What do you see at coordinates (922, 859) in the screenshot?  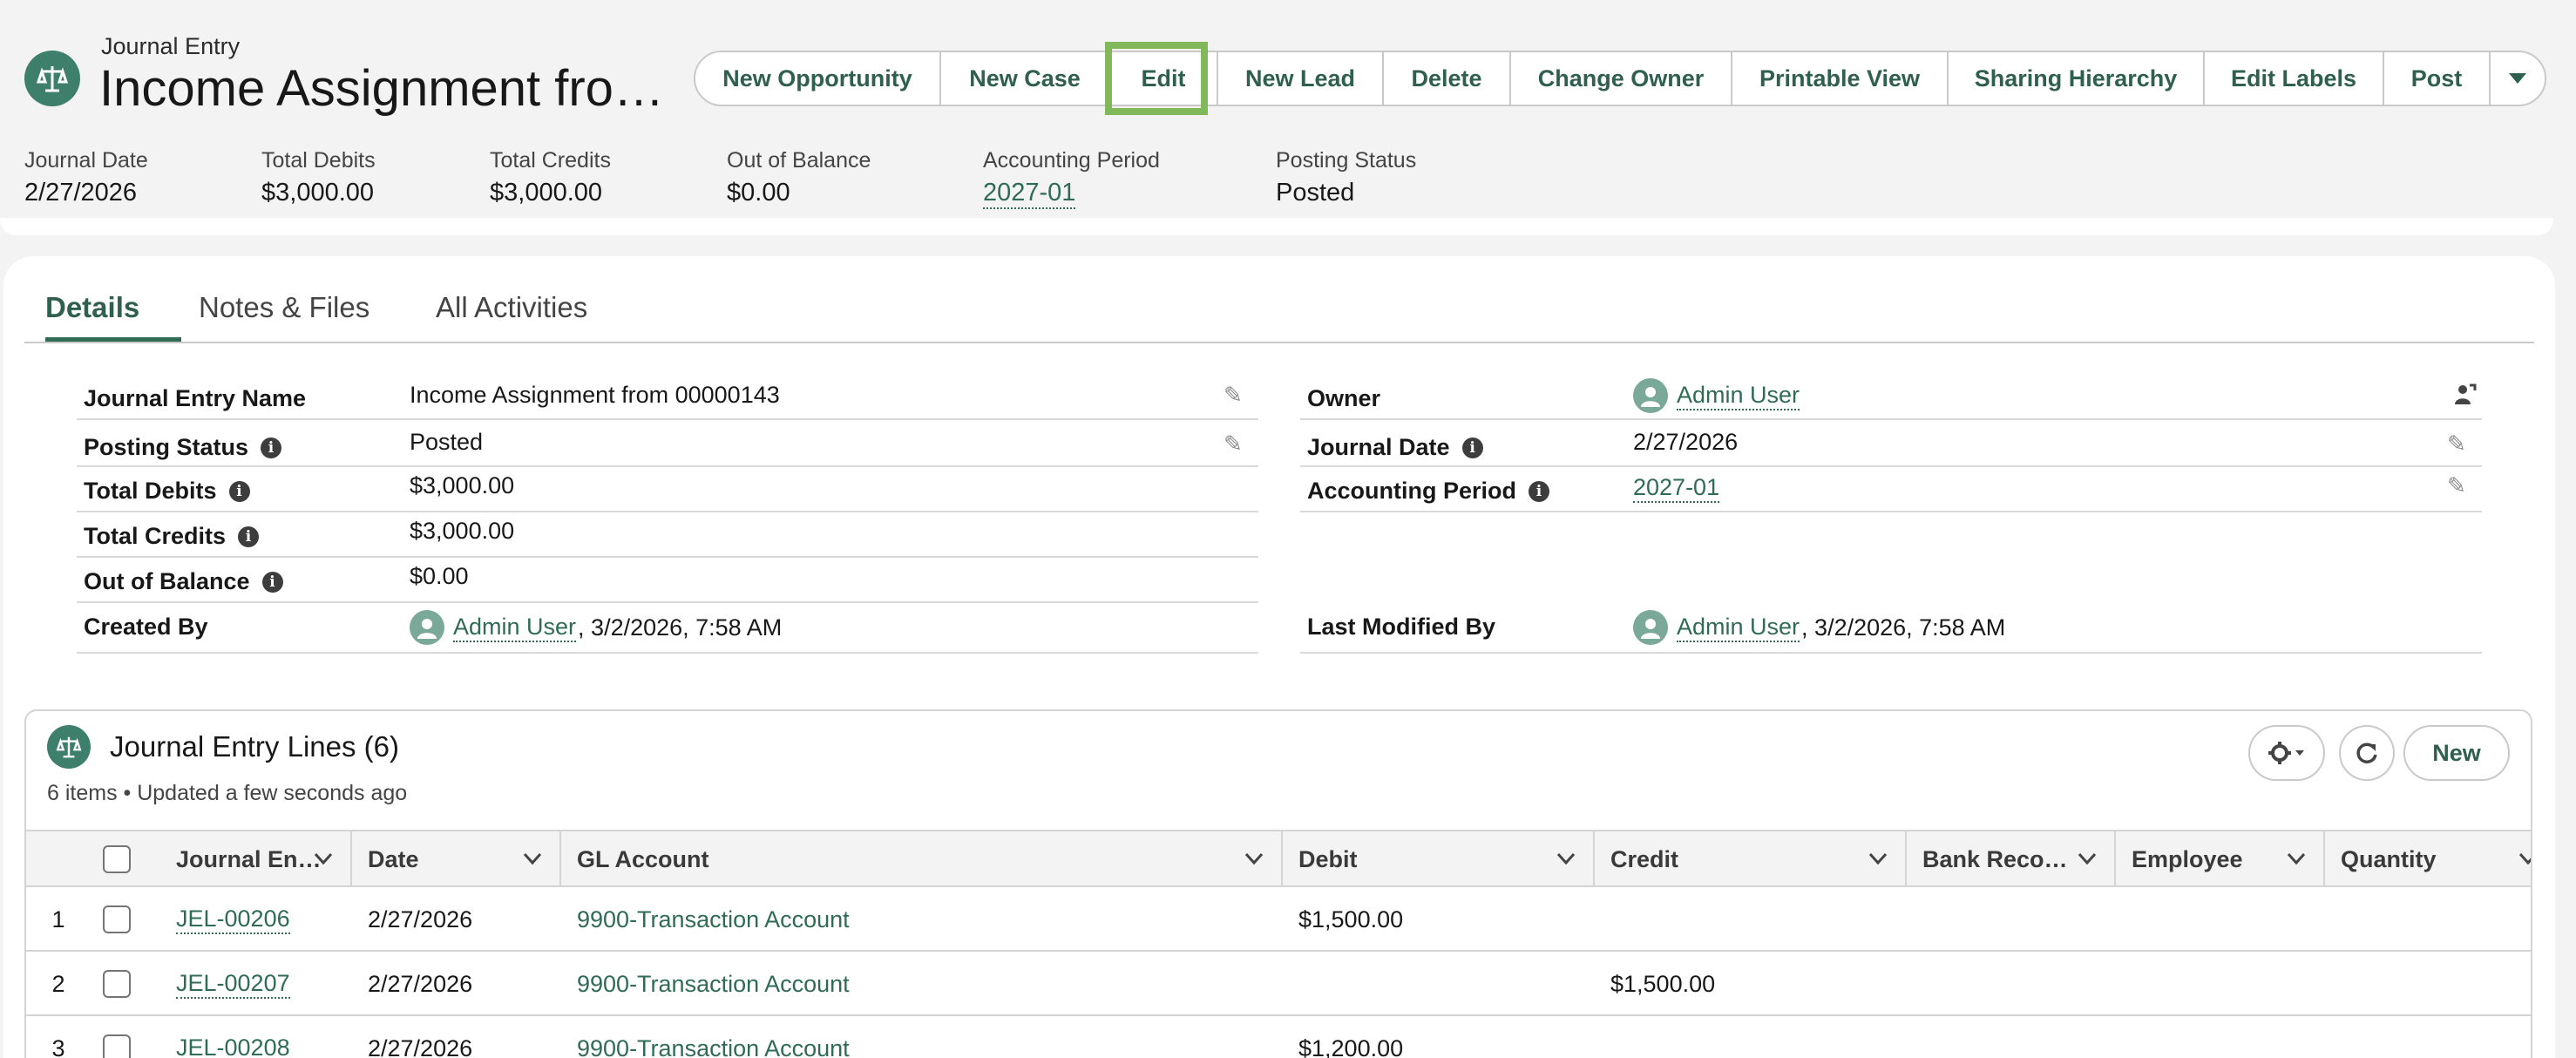 I see `column-header-gl-account: GL Account` at bounding box center [922, 859].